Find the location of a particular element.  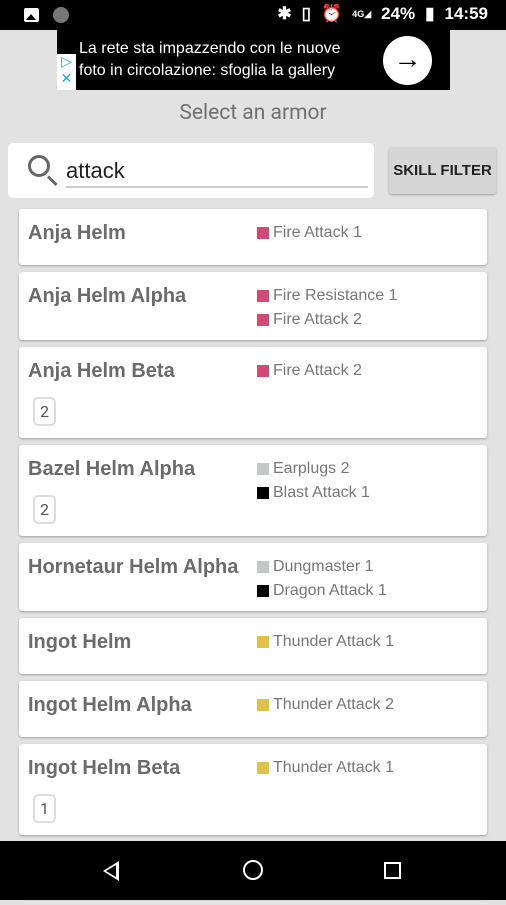

armor-name: Anja Helm Beta is located at coordinates (101, 371).